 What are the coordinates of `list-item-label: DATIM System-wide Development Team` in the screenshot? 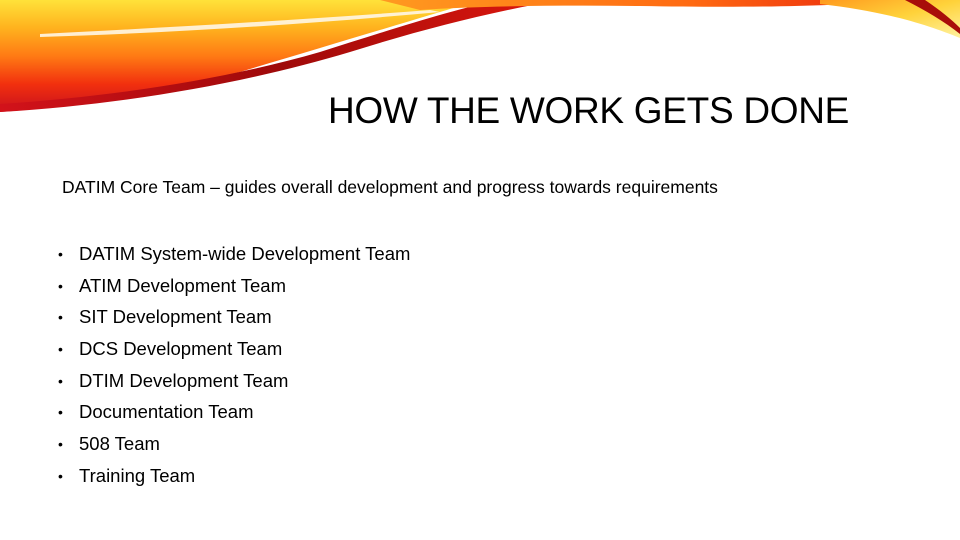 It's located at (245, 253).